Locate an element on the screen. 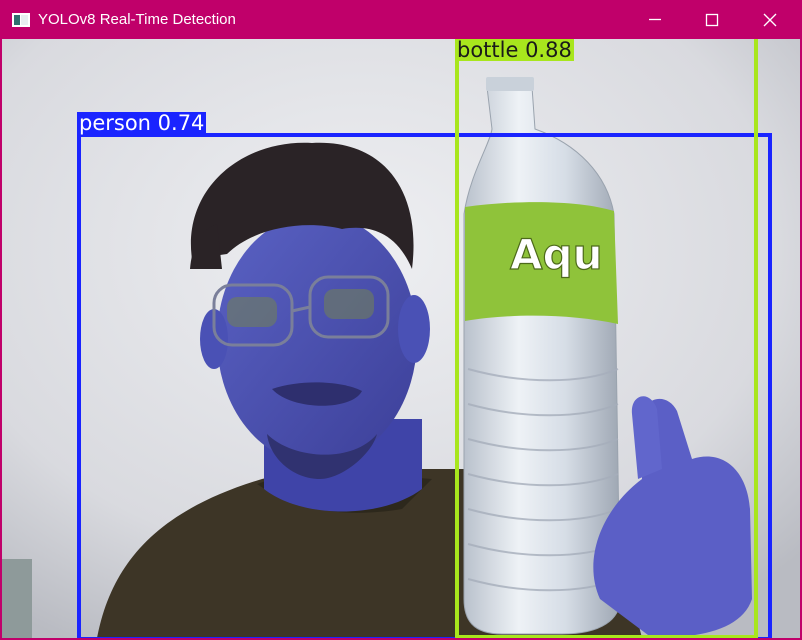 Image resolution: width=802 pixels, height=640 pixels. minimize-icon is located at coordinates (655, 19).